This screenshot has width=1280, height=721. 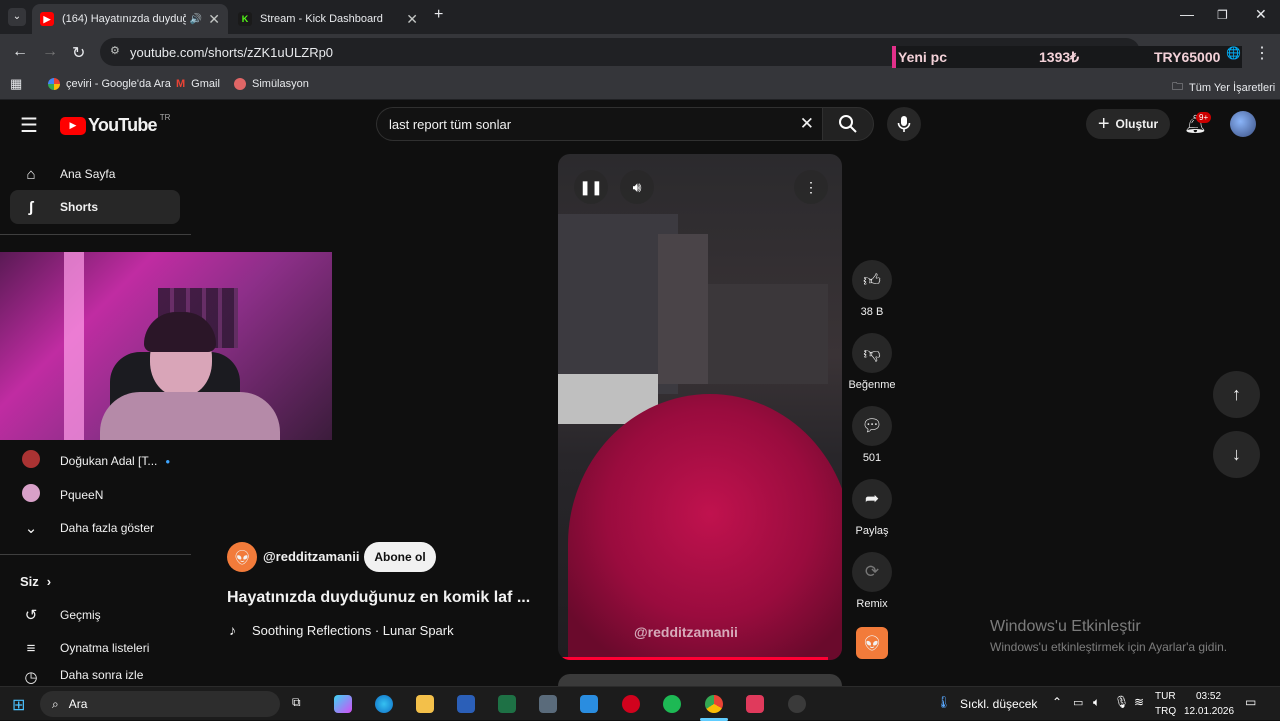 I want to click on menu-icon: ⋮, so click(x=1262, y=53).